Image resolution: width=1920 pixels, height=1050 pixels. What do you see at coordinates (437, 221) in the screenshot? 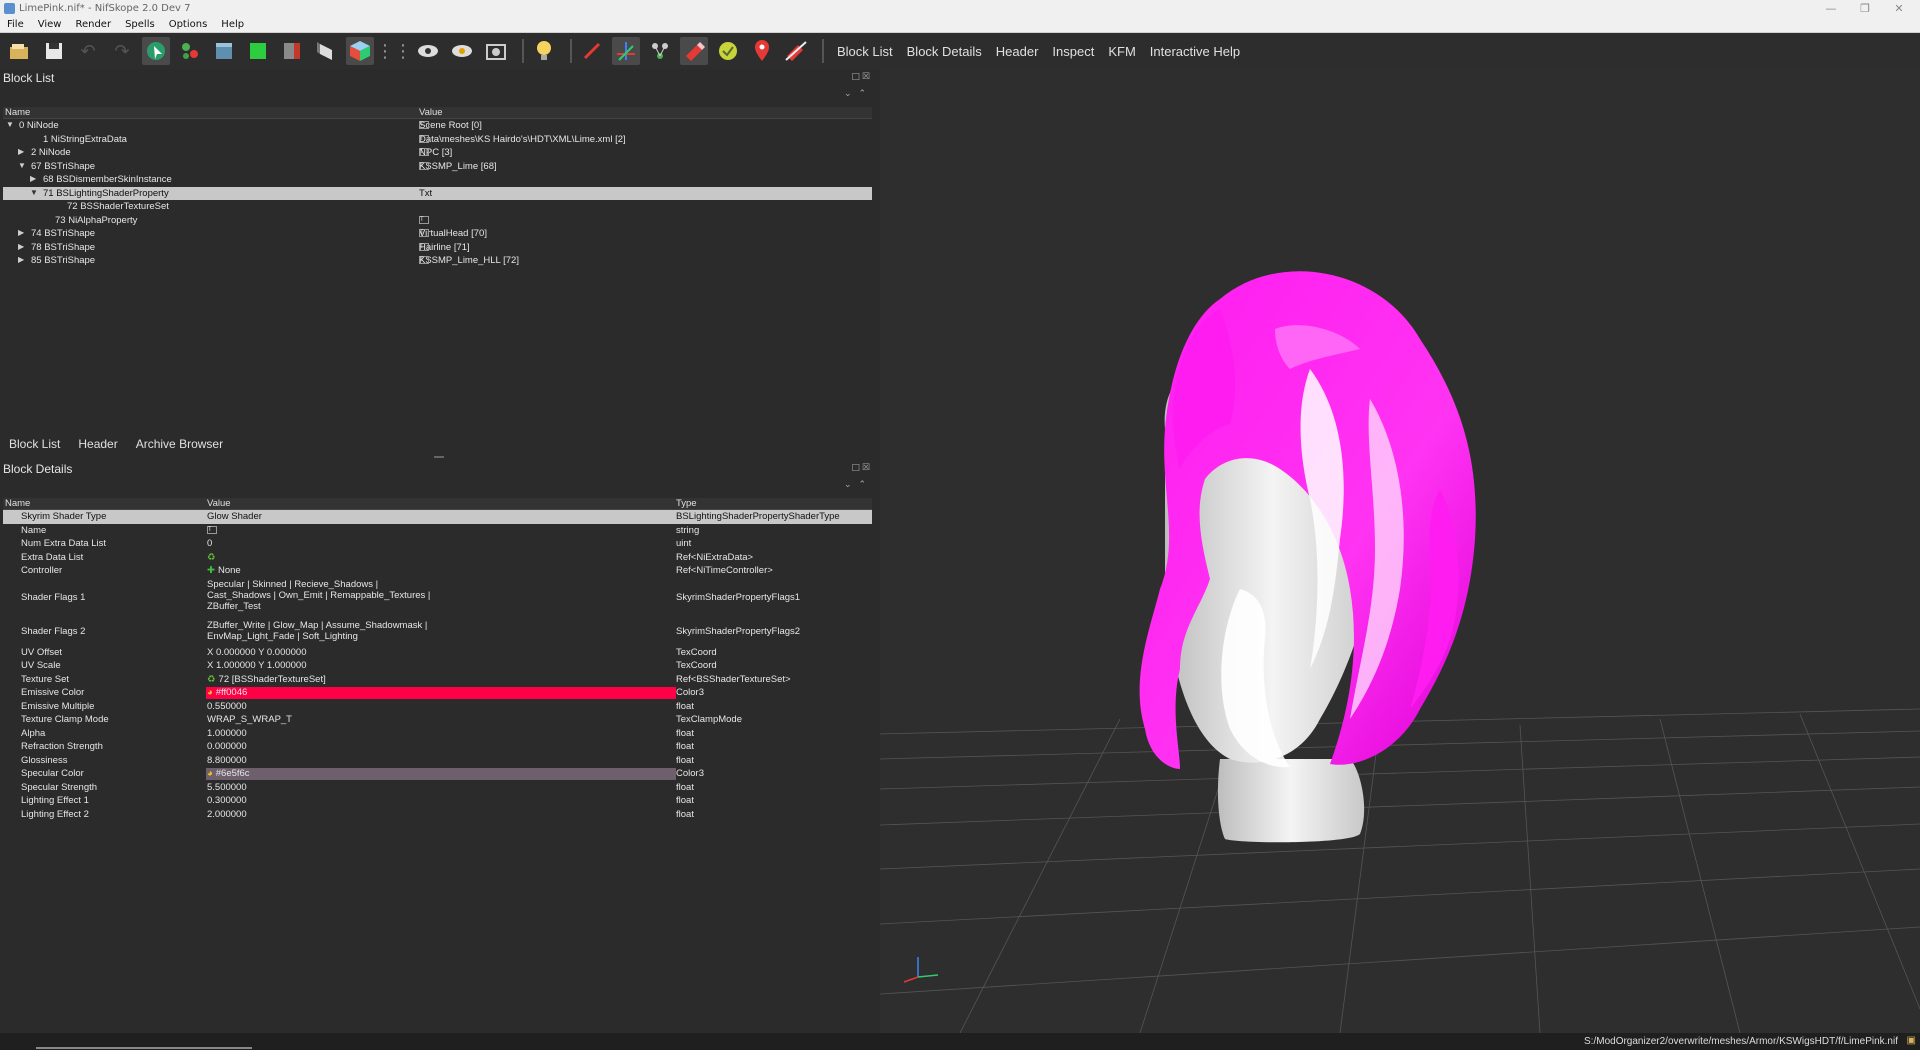
I see `block-list-row: 73 NiAlphaProperty T` at bounding box center [437, 221].